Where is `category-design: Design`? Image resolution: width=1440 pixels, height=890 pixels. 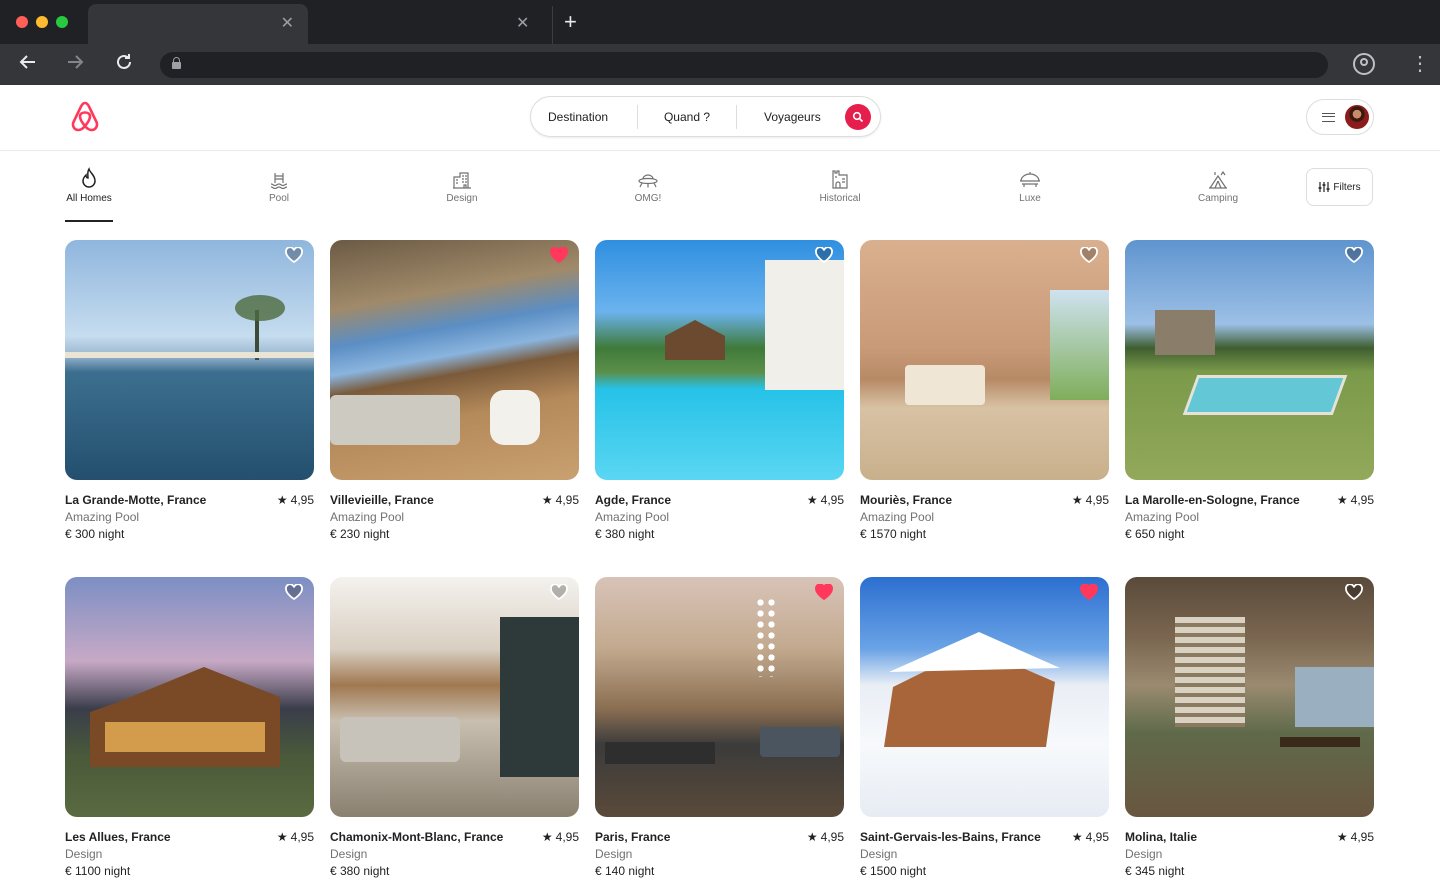 category-design: Design is located at coordinates (462, 185).